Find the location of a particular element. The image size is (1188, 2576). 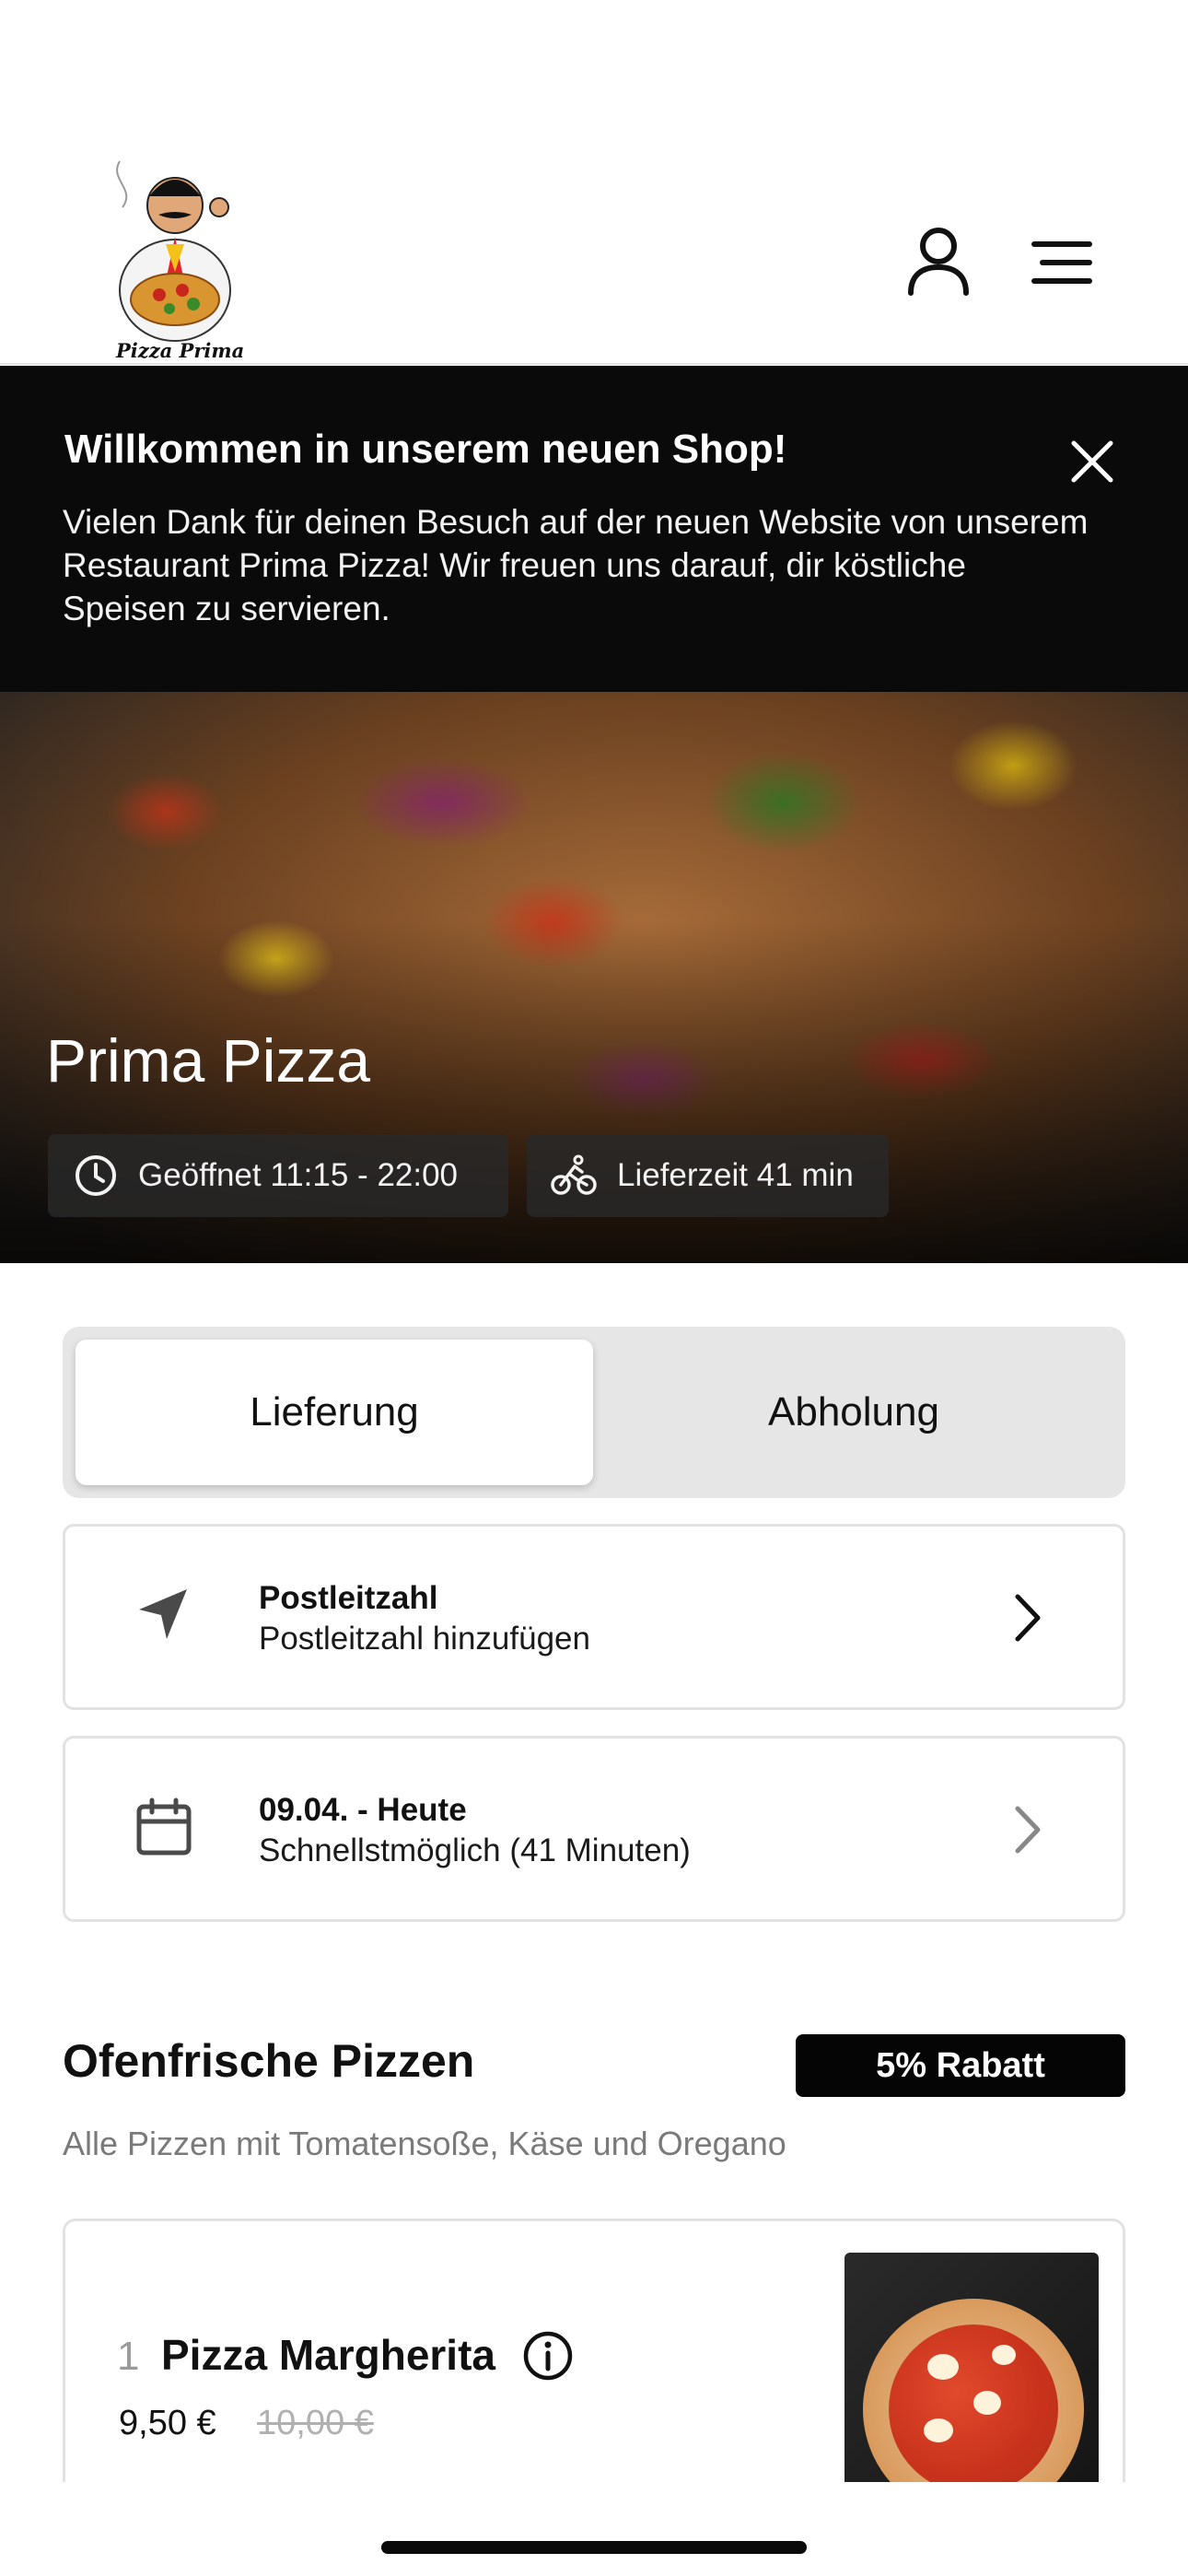

tab-abholung: Abholung is located at coordinates (853, 1412).